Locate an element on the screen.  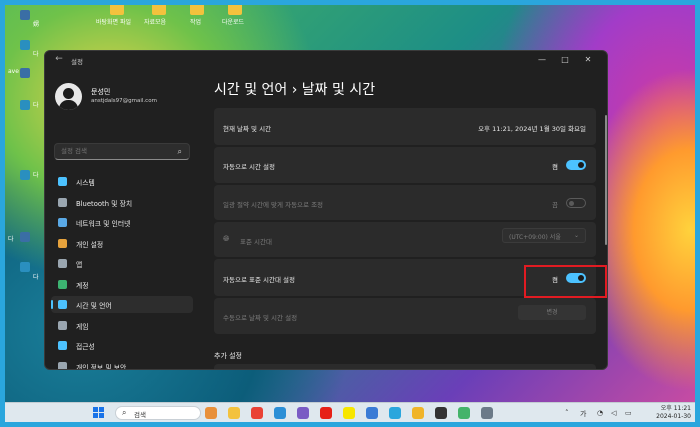
row-label: 표준 시간대 is located at coordinates (256, 242).